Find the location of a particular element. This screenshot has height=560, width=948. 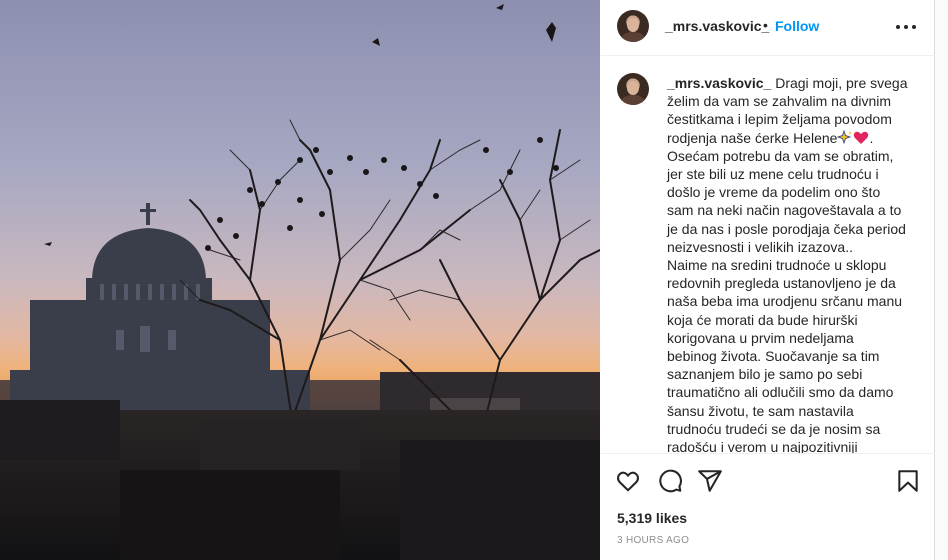

share-icon is located at coordinates (710, 481).